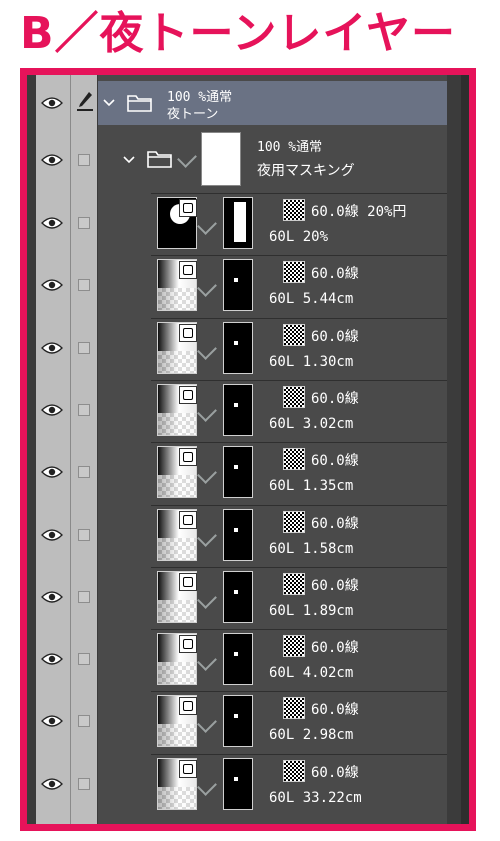  What do you see at coordinates (311, 549) in the screenshot?
I see `tone-layer-name: 60L 1.58cm` at bounding box center [311, 549].